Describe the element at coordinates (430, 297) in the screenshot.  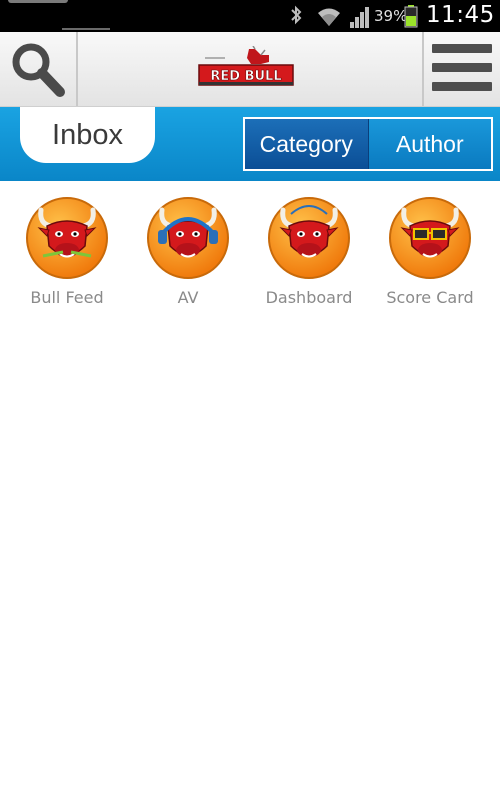
I see `category-label: Score Card` at that location.